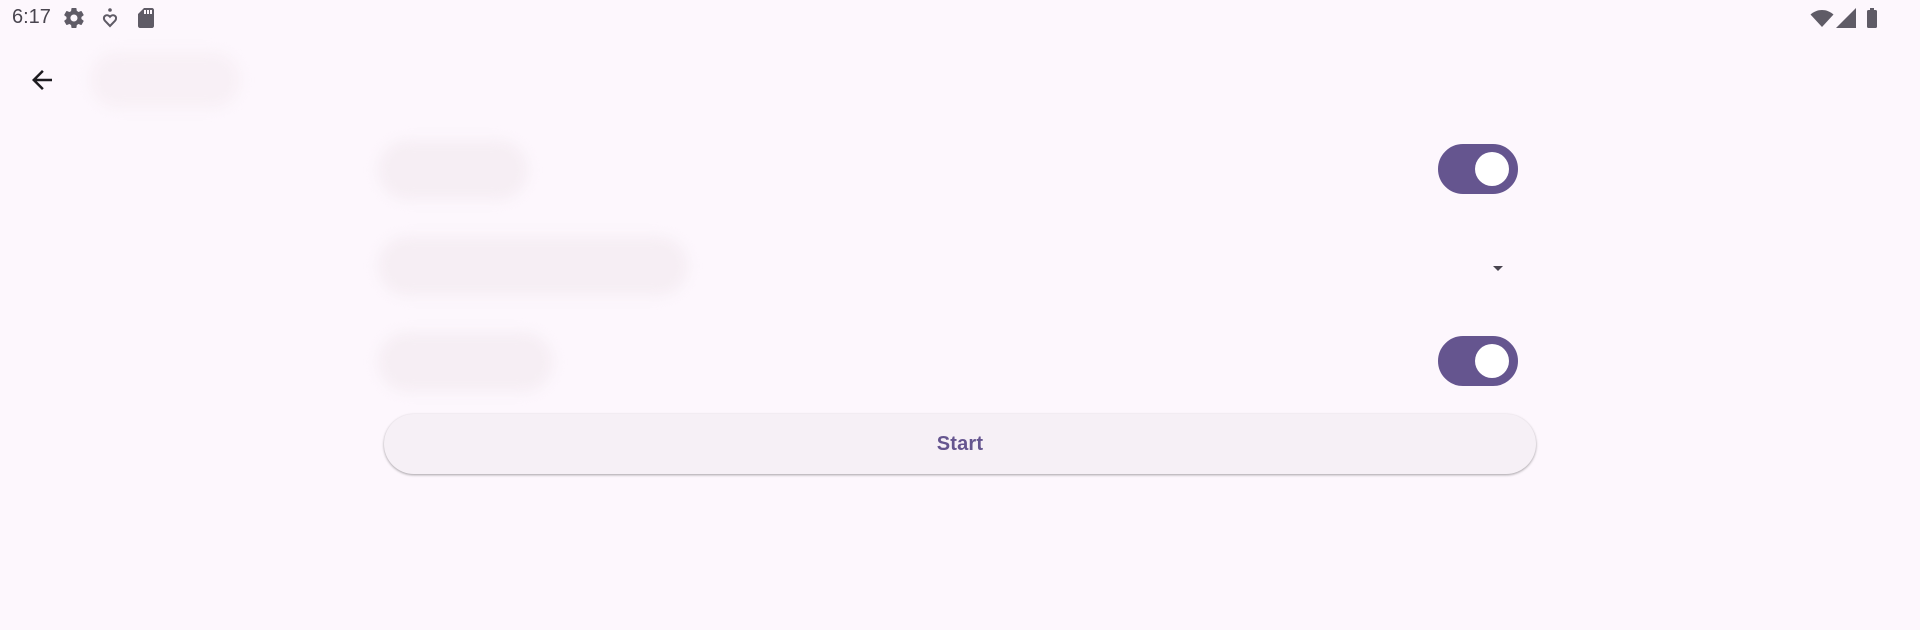 This screenshot has height=630, width=1920. I want to click on settings-gear-icon, so click(74, 18).